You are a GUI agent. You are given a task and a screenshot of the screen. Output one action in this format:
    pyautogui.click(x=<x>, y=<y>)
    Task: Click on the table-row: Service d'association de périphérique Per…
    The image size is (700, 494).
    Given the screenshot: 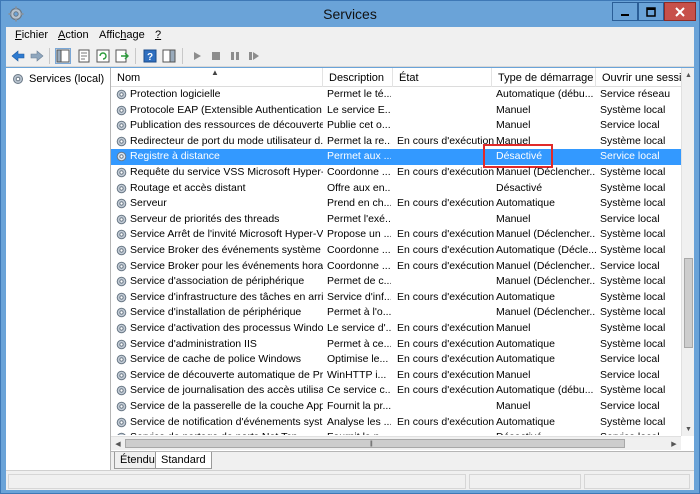 What is the action you would take?
    pyautogui.click(x=396, y=282)
    